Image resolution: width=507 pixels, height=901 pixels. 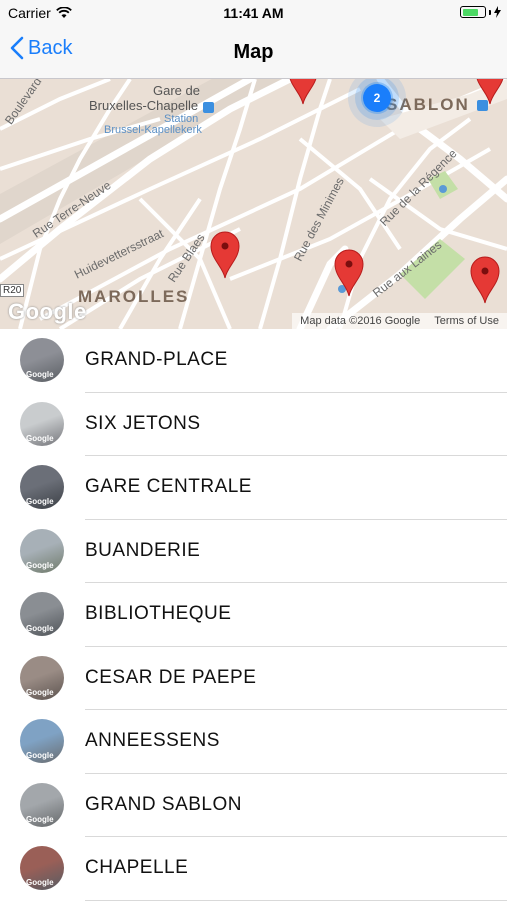 I want to click on cluster-marker: 2, so click(x=377, y=104).